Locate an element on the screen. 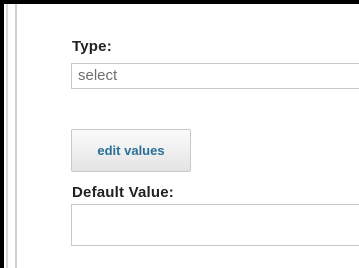 This screenshot has width=359, height=268. type-field: select is located at coordinates (215, 76).